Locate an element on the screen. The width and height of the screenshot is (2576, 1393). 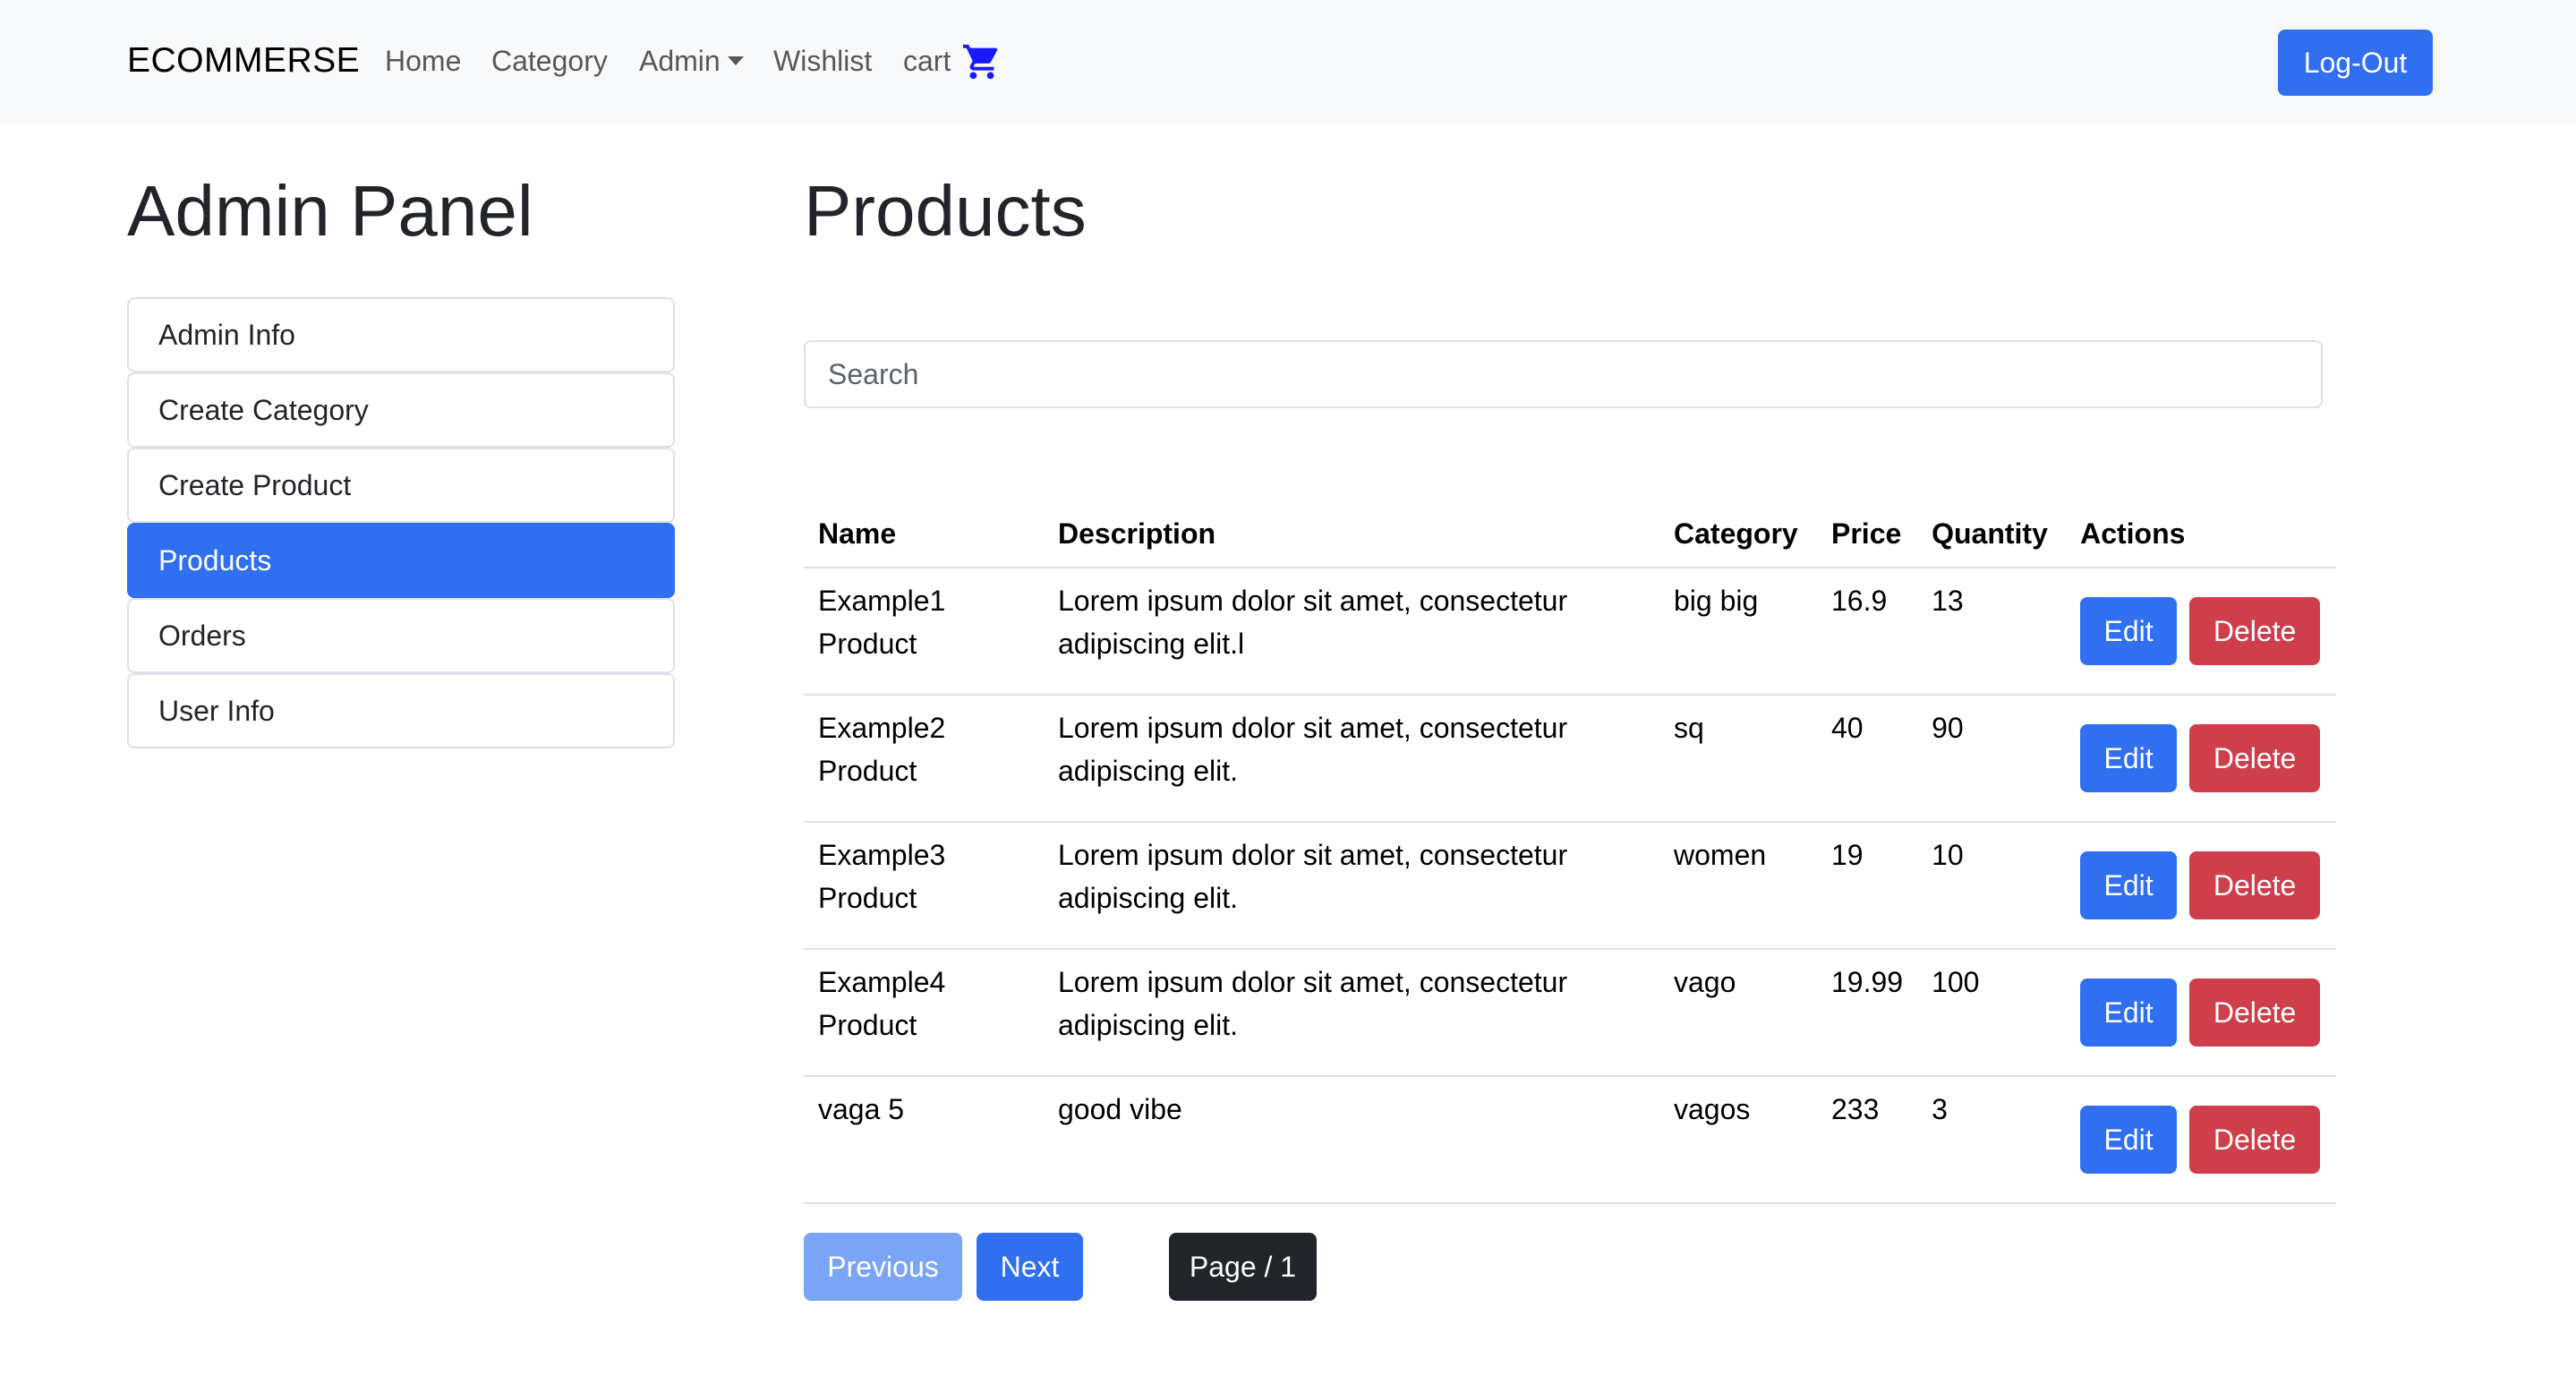
cell-category: vagos is located at coordinates (1738, 1140).